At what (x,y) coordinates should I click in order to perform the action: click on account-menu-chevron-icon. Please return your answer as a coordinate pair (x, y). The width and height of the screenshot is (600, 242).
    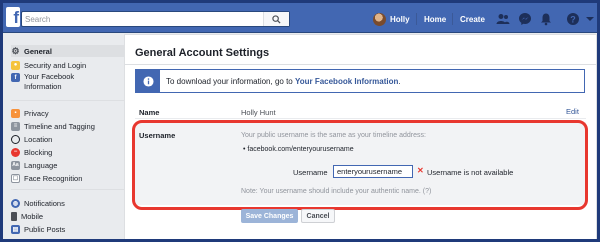
    Looking at the image, I should click on (590, 19).